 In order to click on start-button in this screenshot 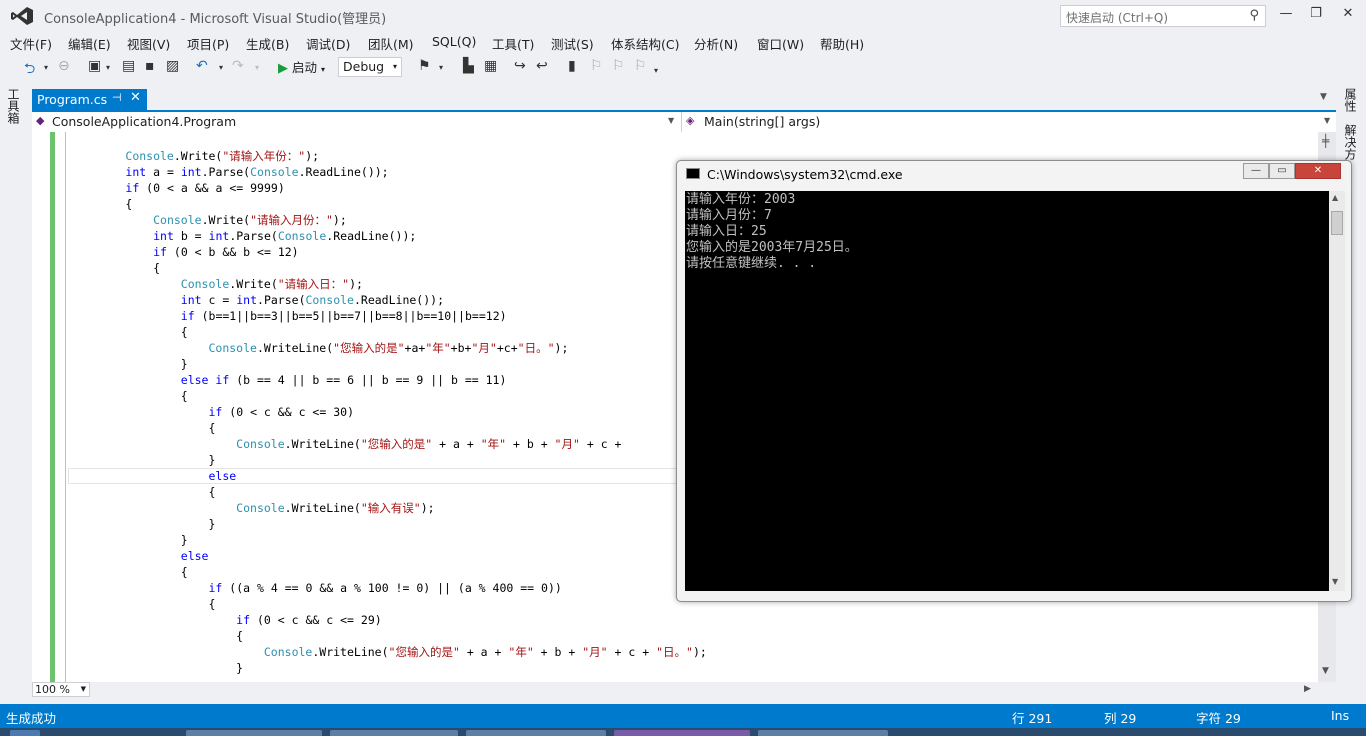, I will do `click(25, 733)`.